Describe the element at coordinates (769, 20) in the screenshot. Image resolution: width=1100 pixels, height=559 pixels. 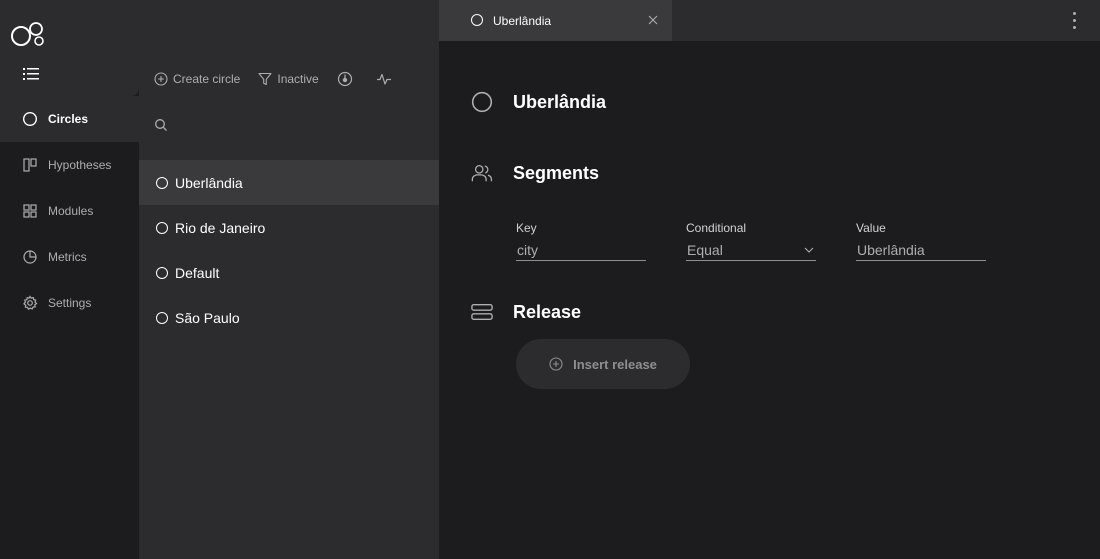
I see `tab-bar: Uberlândia` at that location.